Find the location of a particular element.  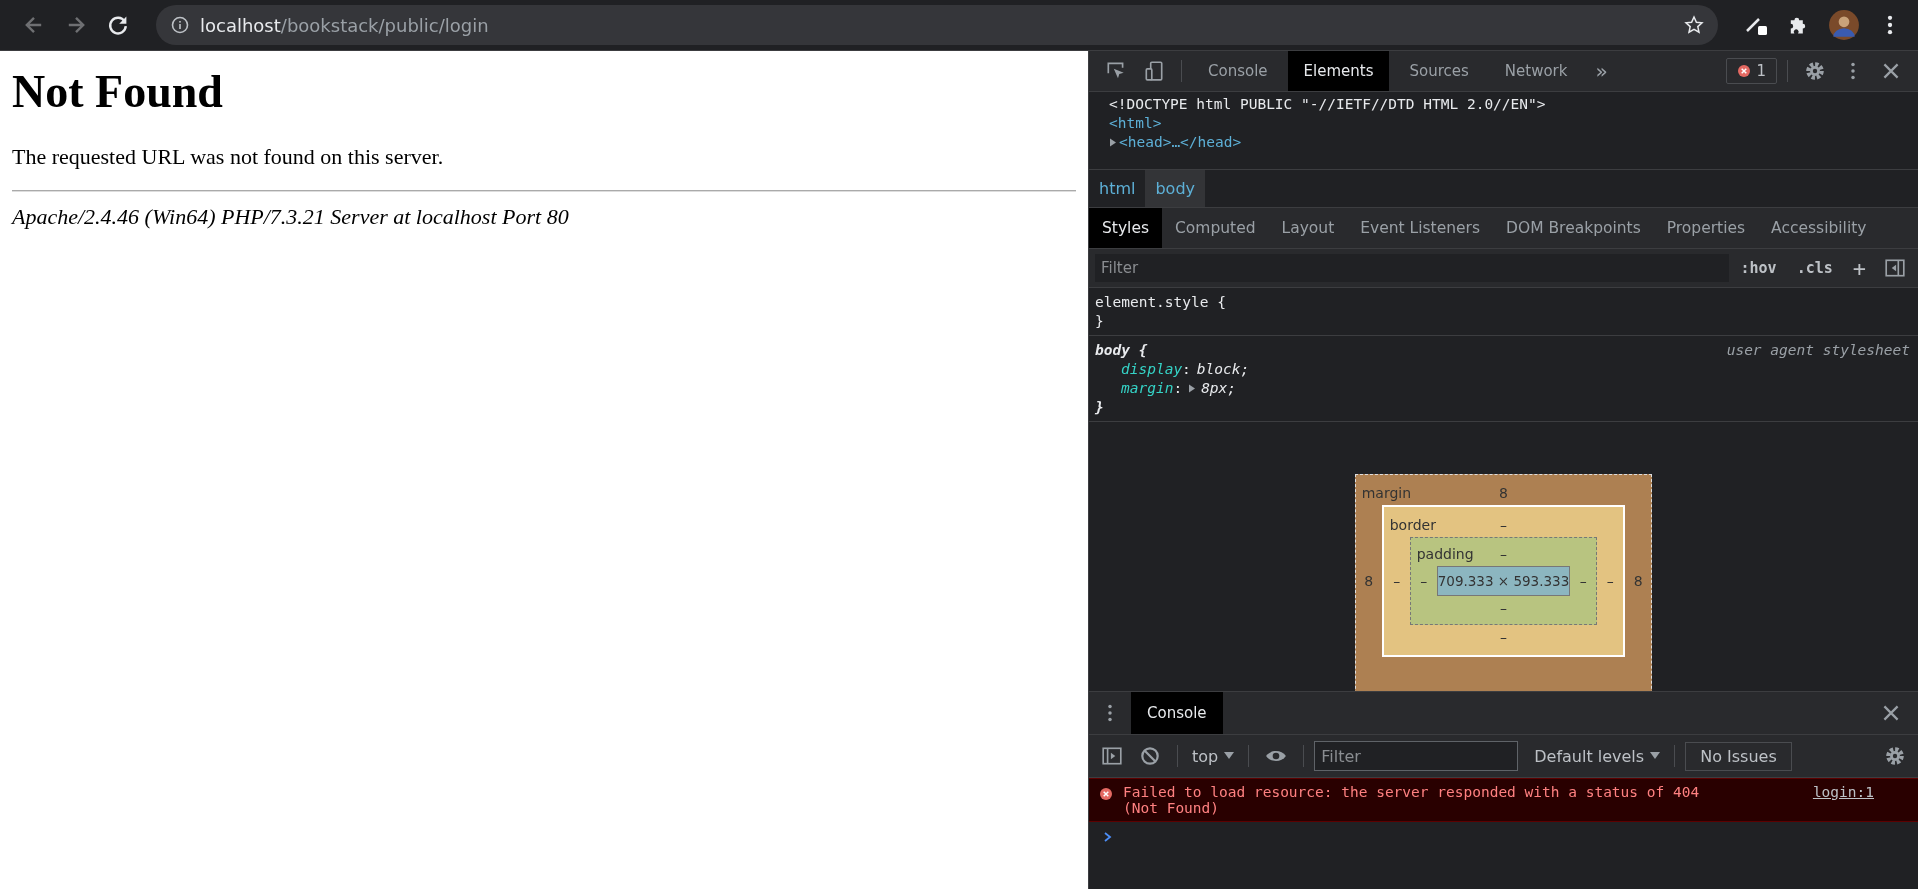

info-icon is located at coordinates (180, 25).